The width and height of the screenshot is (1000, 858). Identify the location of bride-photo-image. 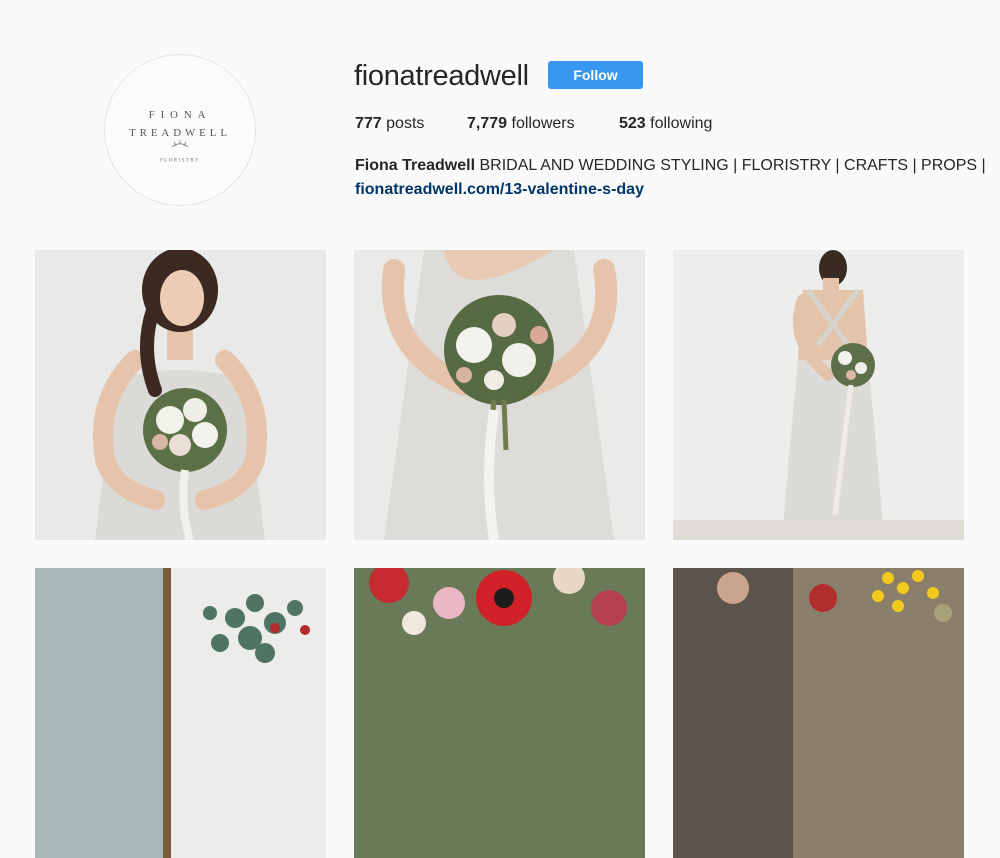
(180, 395).